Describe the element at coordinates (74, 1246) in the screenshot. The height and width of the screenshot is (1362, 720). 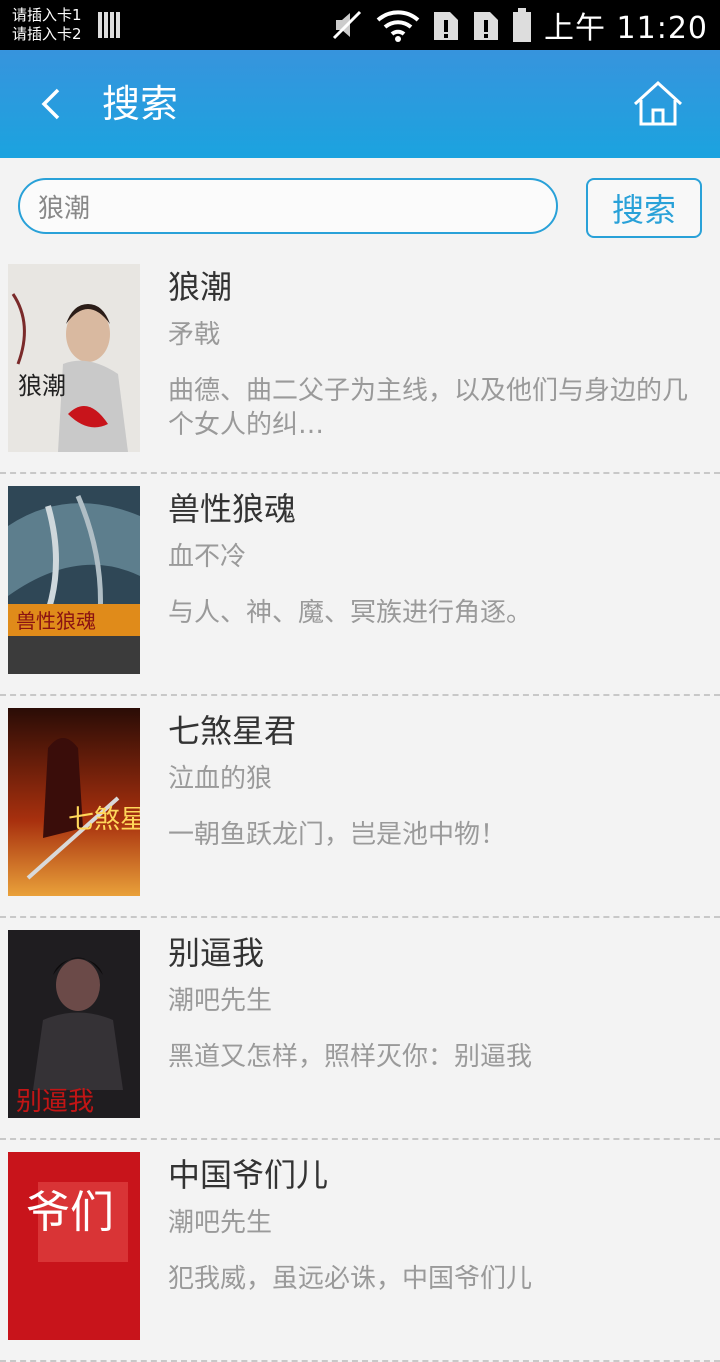
I see `book-cover: 爷们` at that location.